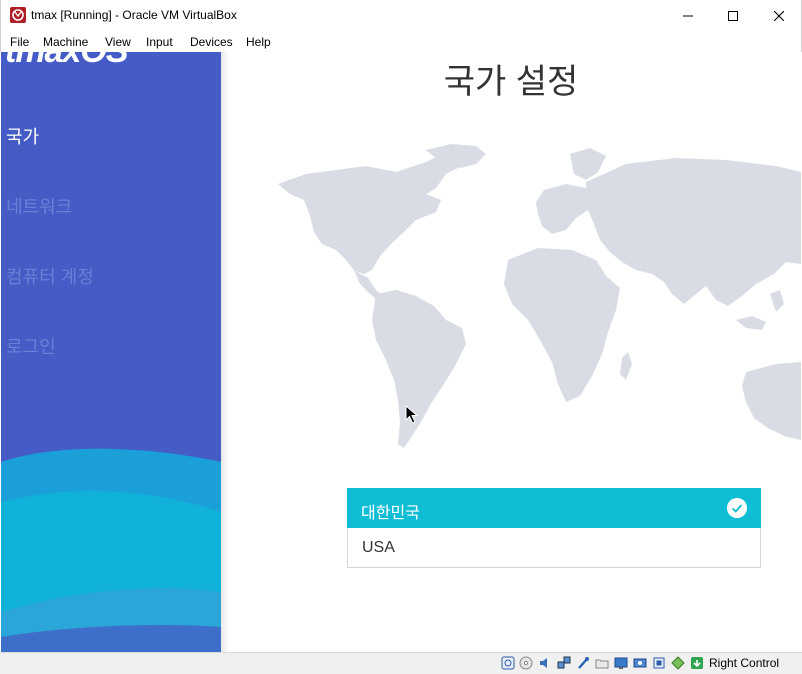 Image resolution: width=802 pixels, height=674 pixels. What do you see at coordinates (66, 61) in the screenshot?
I see `tmaxos-logo: tmaxOS` at bounding box center [66, 61].